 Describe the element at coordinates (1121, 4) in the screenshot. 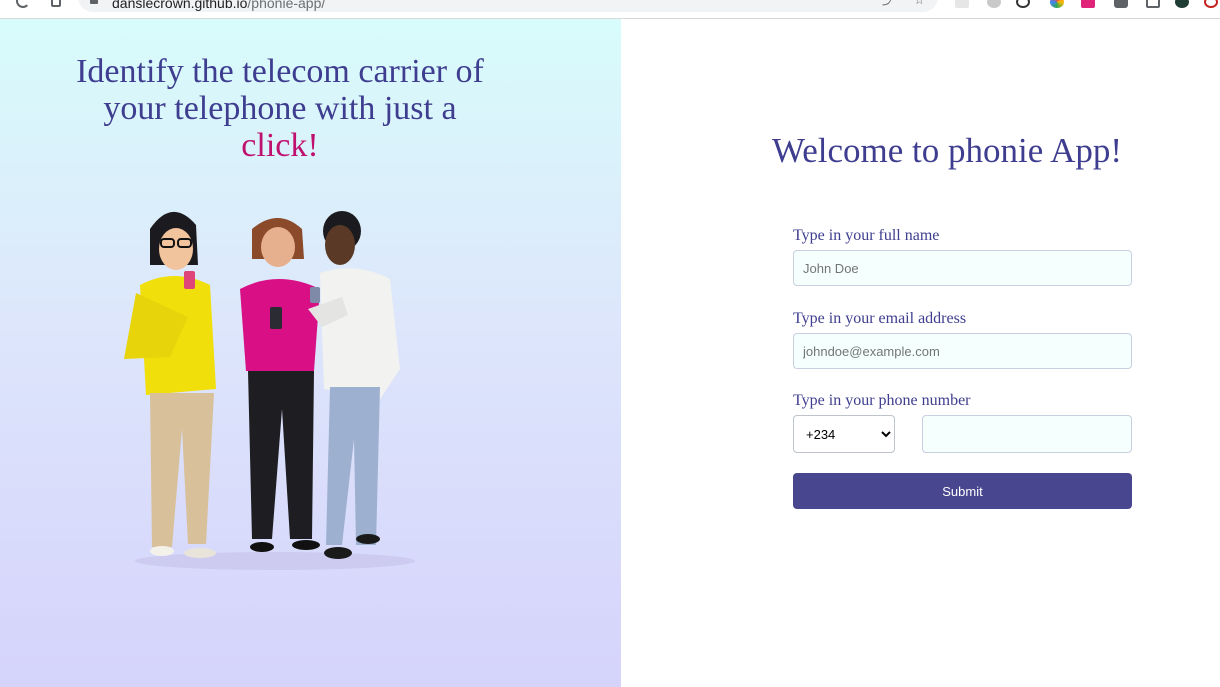

I see `extensions-puzzle-icon` at that location.